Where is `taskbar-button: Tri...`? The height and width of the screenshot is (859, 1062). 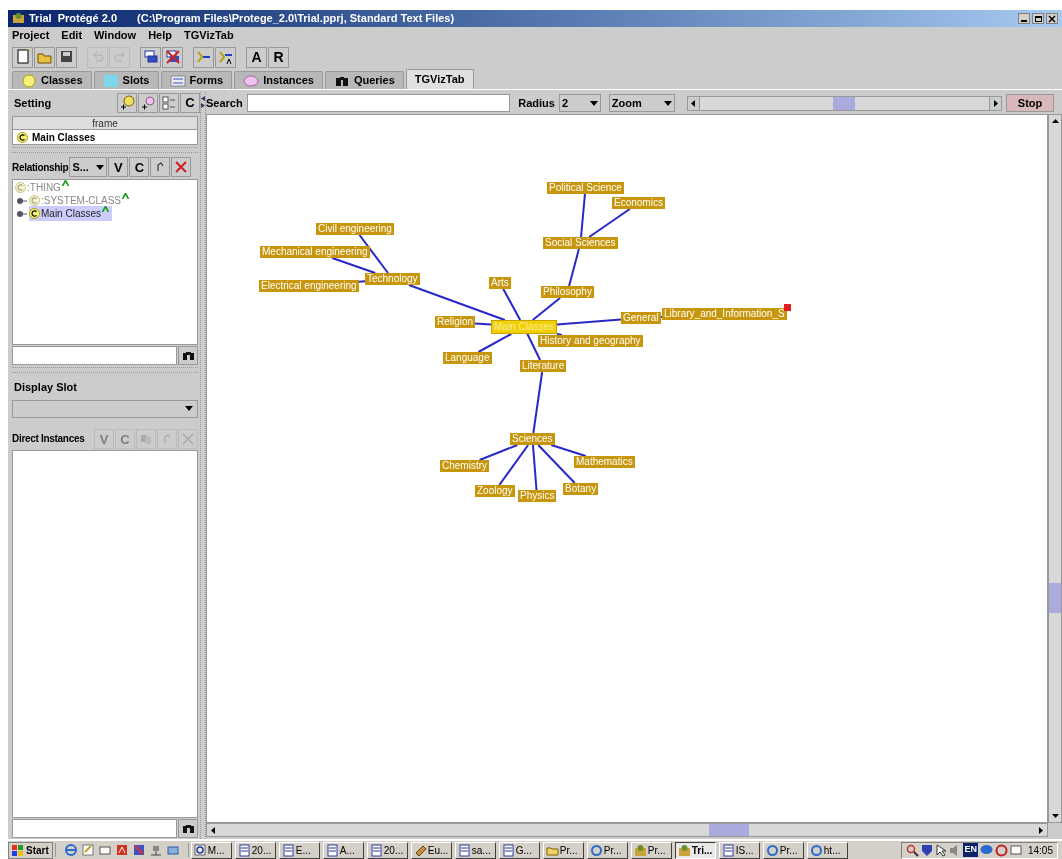 taskbar-button: Tri... is located at coordinates (695, 850).